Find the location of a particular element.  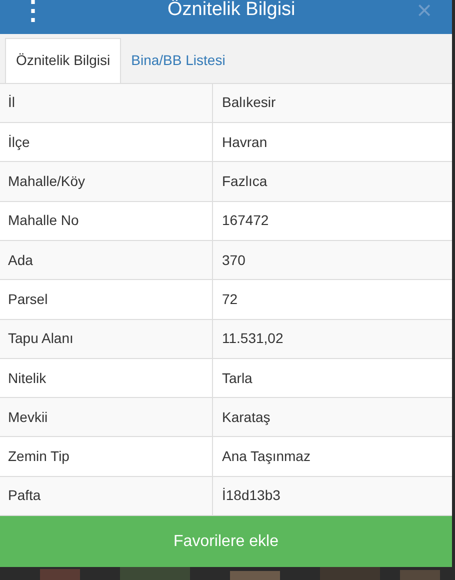

field-value: 167472 is located at coordinates (245, 220).